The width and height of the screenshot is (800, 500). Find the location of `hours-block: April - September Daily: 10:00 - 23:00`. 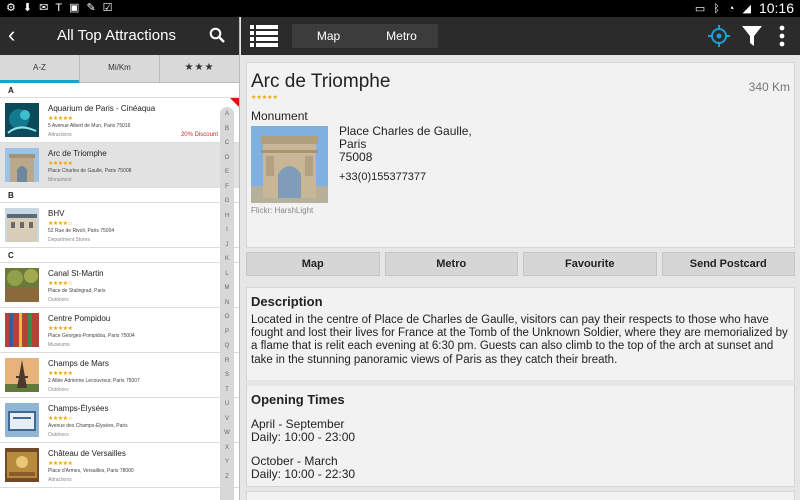

hours-block: April - September Daily: 10:00 - 23:00 is located at coordinates (303, 431).